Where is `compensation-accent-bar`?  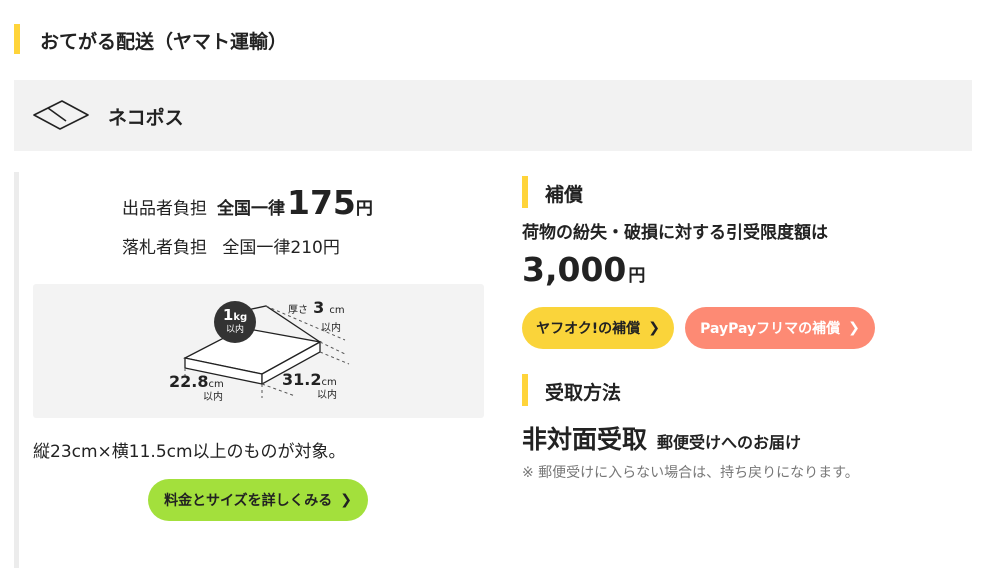
compensation-accent-bar is located at coordinates (525, 192).